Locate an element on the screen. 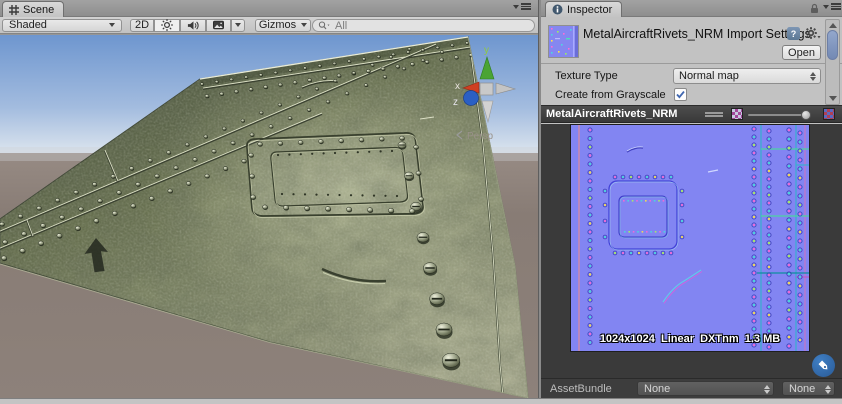 This screenshot has width=842, height=404. search-icon is located at coordinates (324, 25).